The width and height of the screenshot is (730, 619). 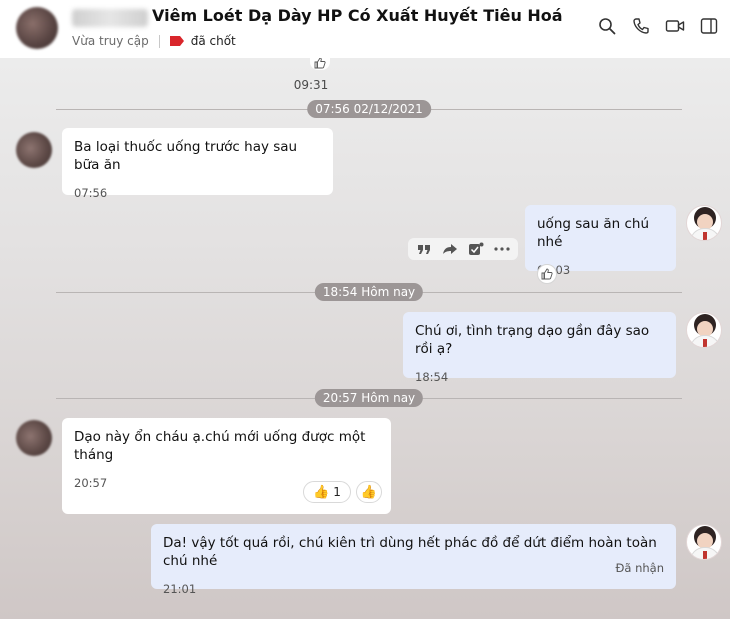 I want to click on header-actions, so click(x=658, y=26).